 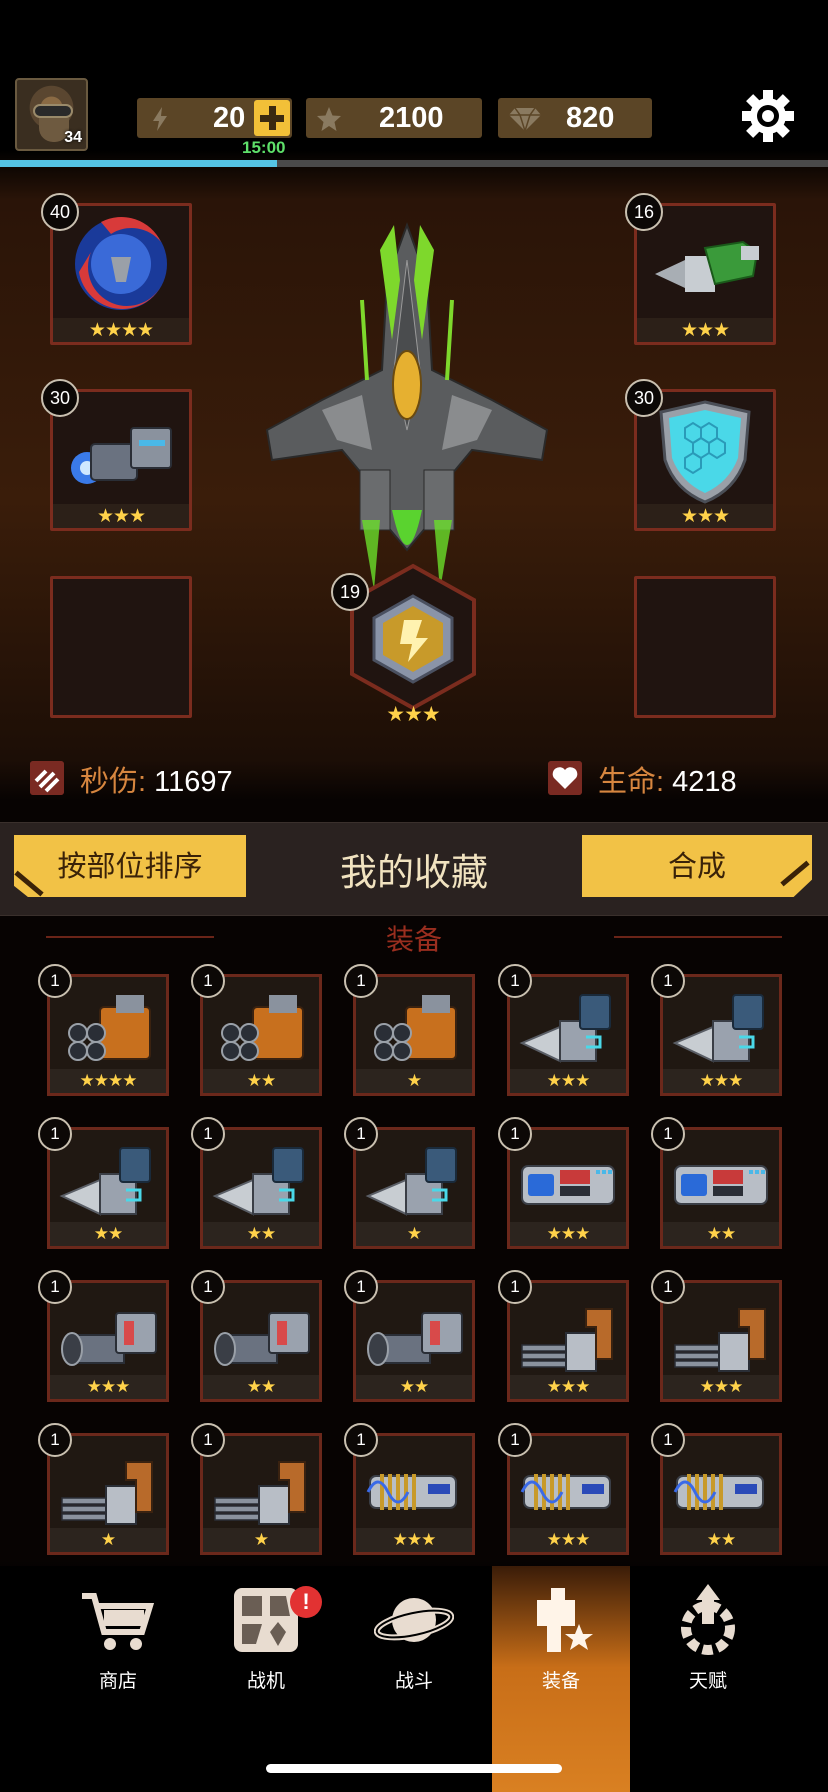 I want to click on nav-label: 装备, so click(x=560, y=1681).